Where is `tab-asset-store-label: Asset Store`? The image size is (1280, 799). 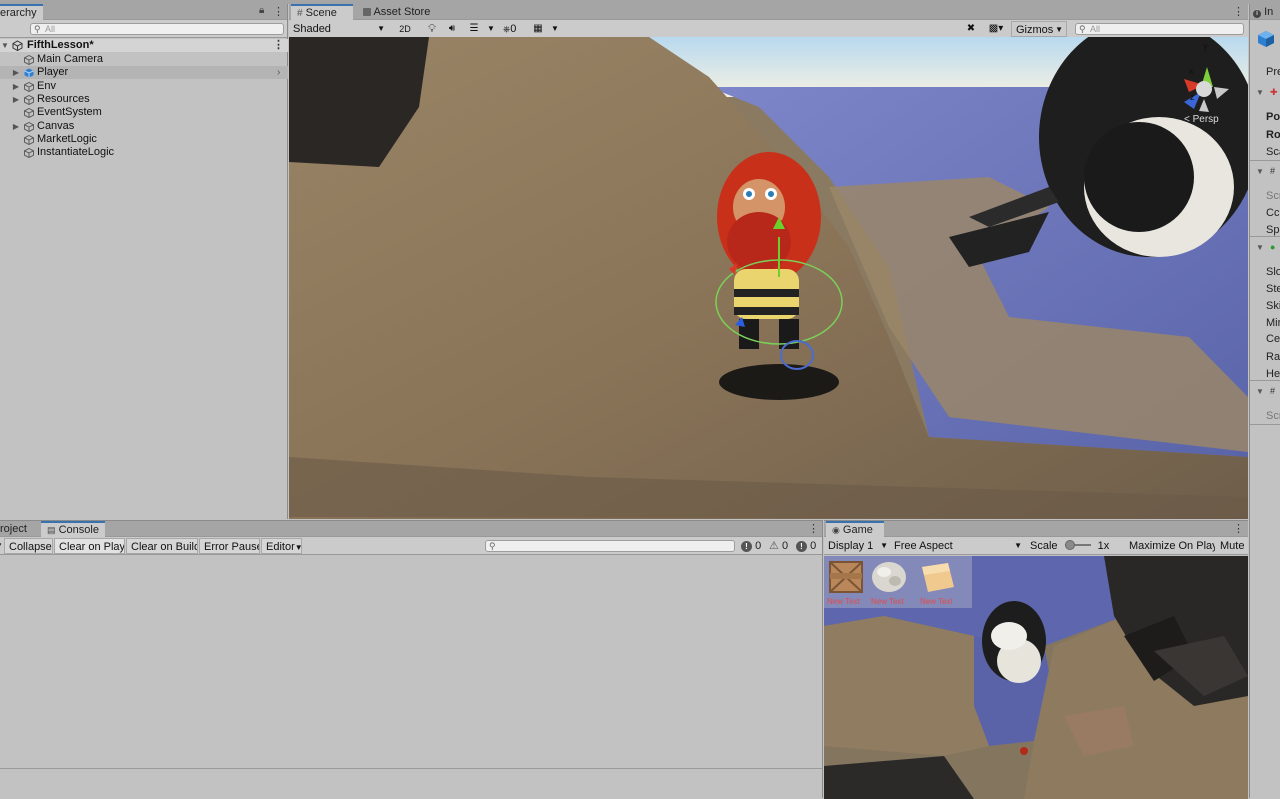 tab-asset-store-label: Asset Store is located at coordinates (402, 12).